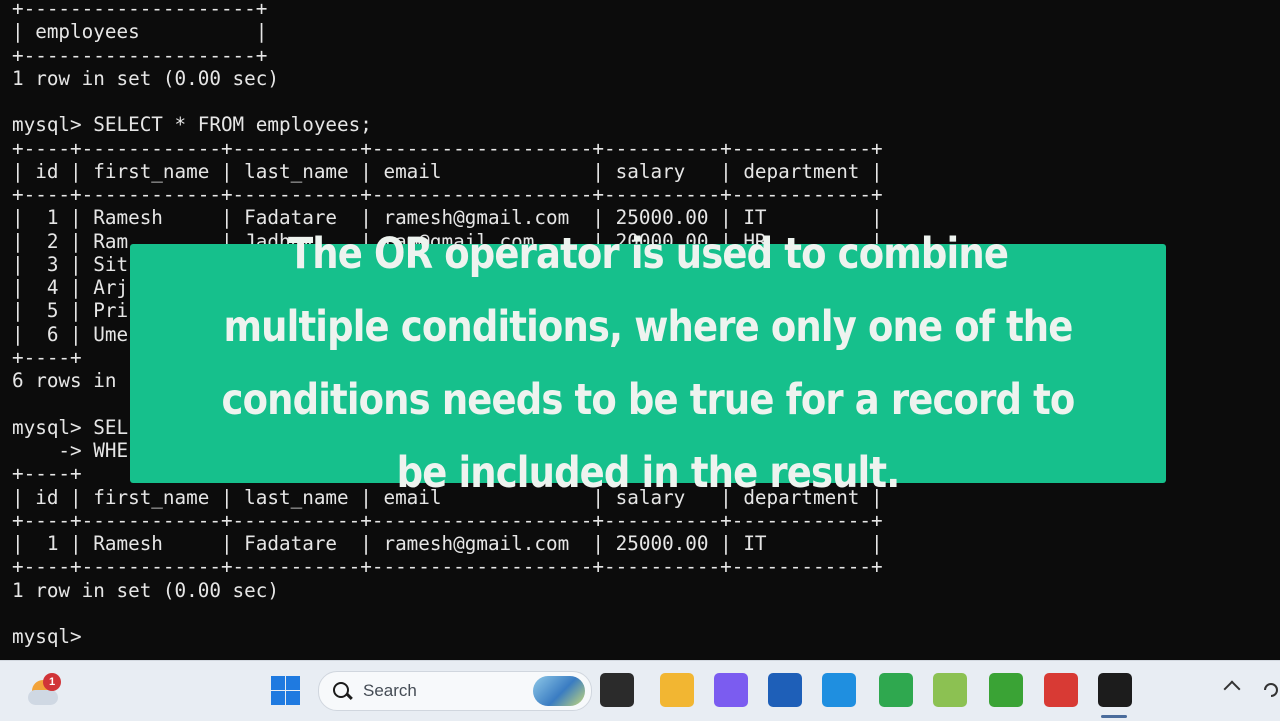 Image resolution: width=1280 pixels, height=721 pixels. I want to click on start-button, so click(285, 690).